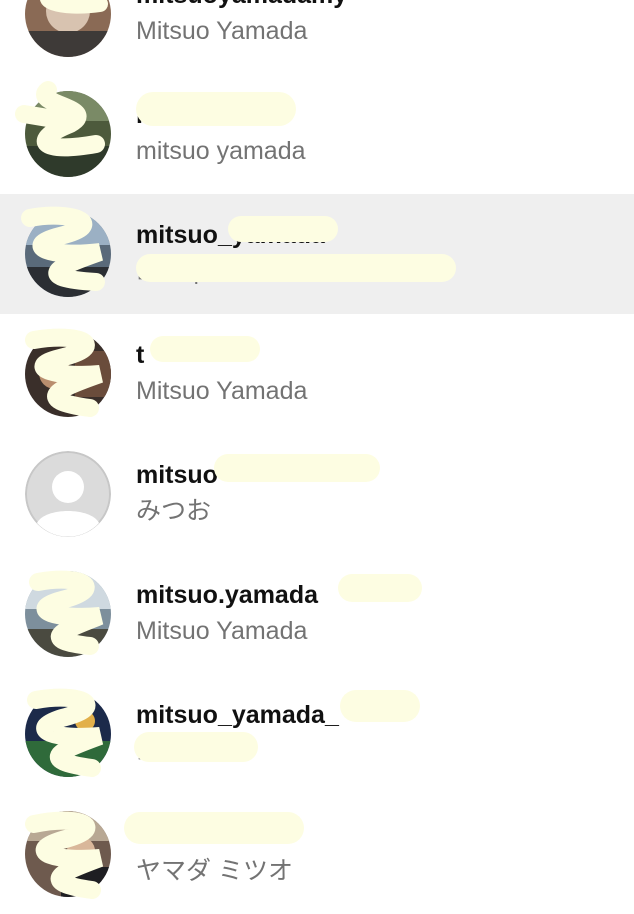 Image resolution: width=634 pixels, height=914 pixels. I want to click on result-texts: mitsuo.yamada Mitsuo Yamada, so click(376, 613).